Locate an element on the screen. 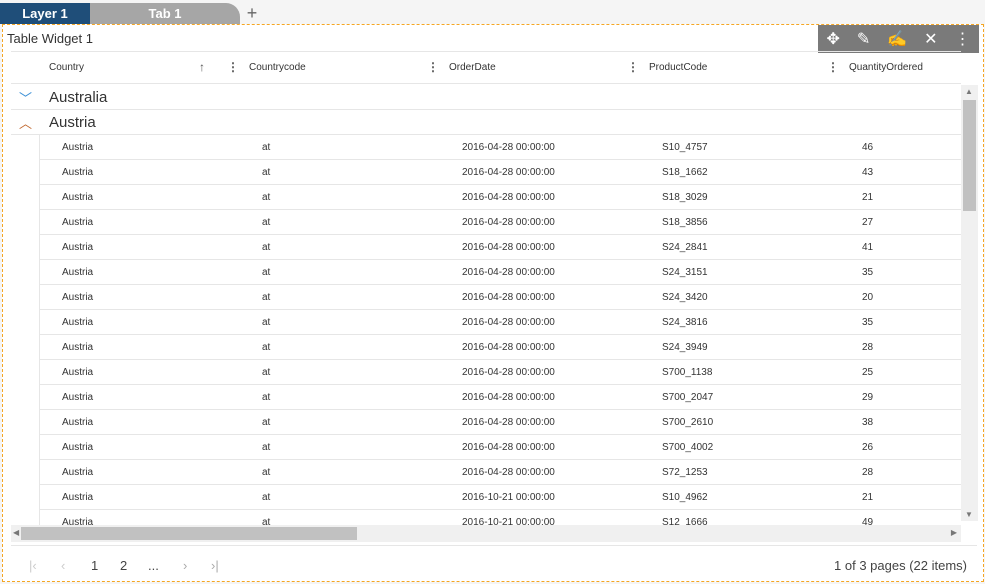 The width and height of the screenshot is (985, 584). table-row: Austria at 2016-04-28 00:00:00 S18_3856 27 is located at coordinates (500, 222).